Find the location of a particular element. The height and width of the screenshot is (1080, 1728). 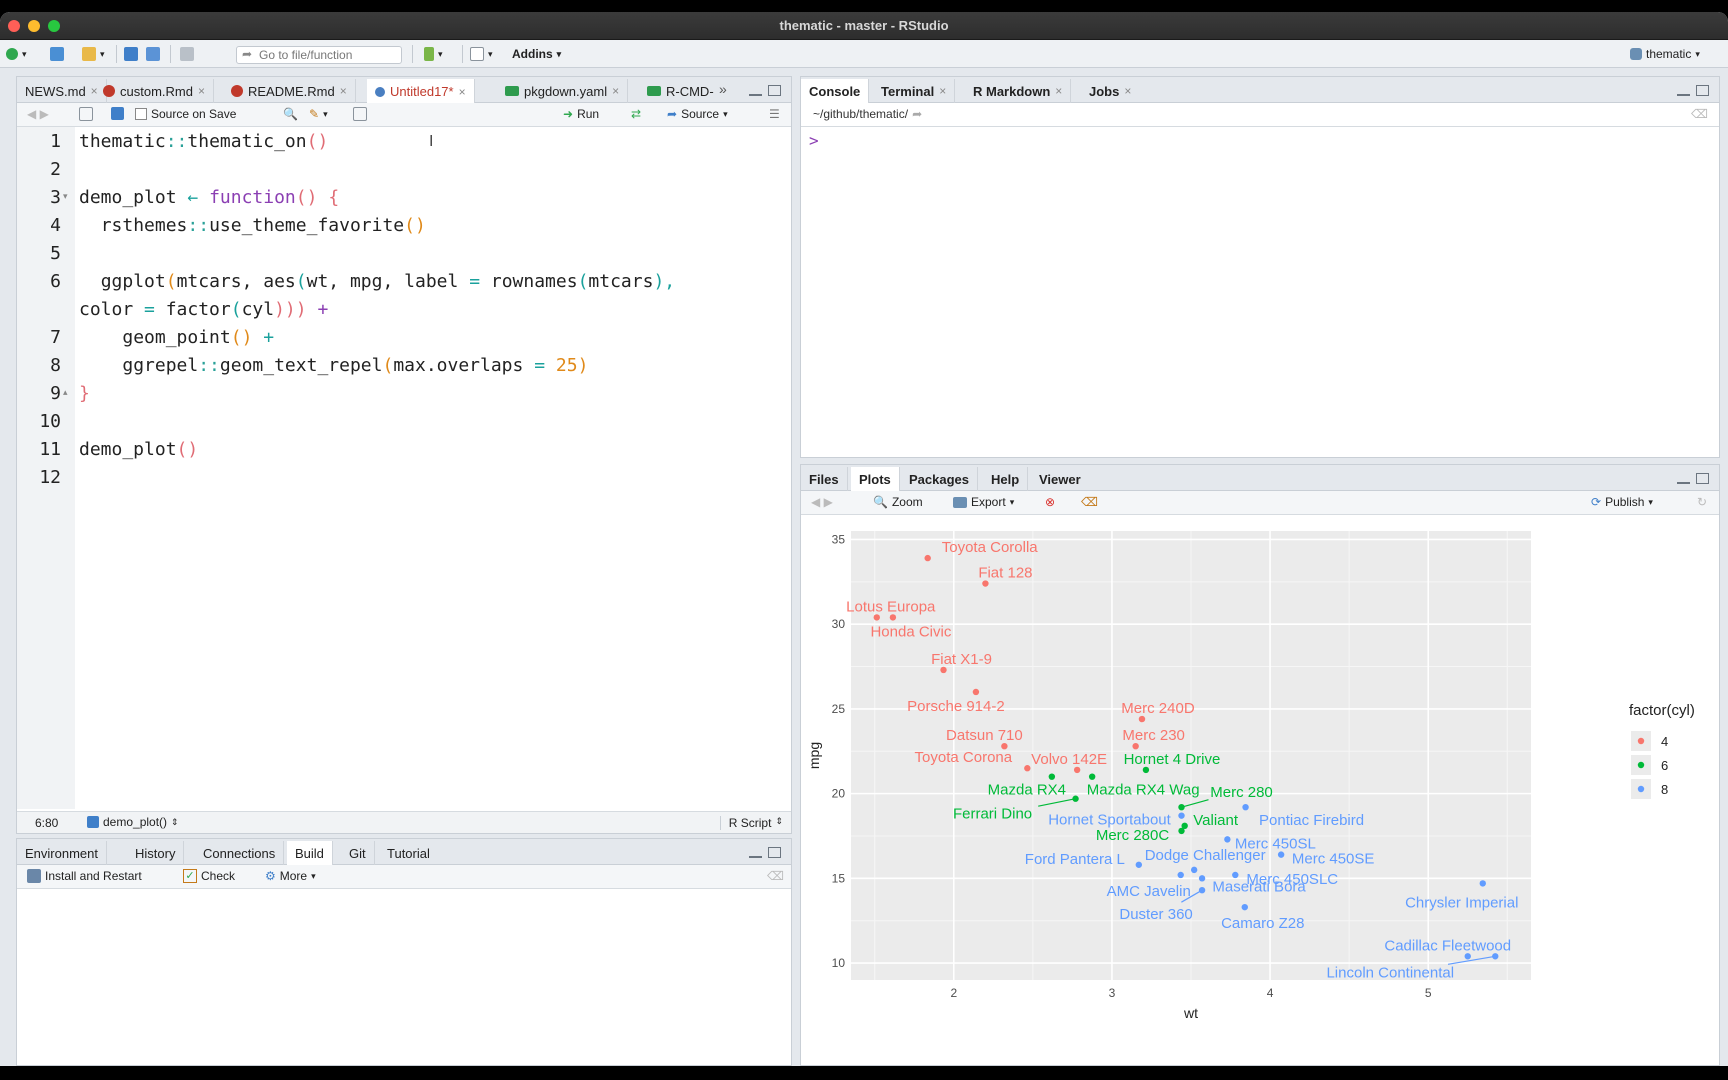

install-restart-button: Install and Restart is located at coordinates (84, 876).